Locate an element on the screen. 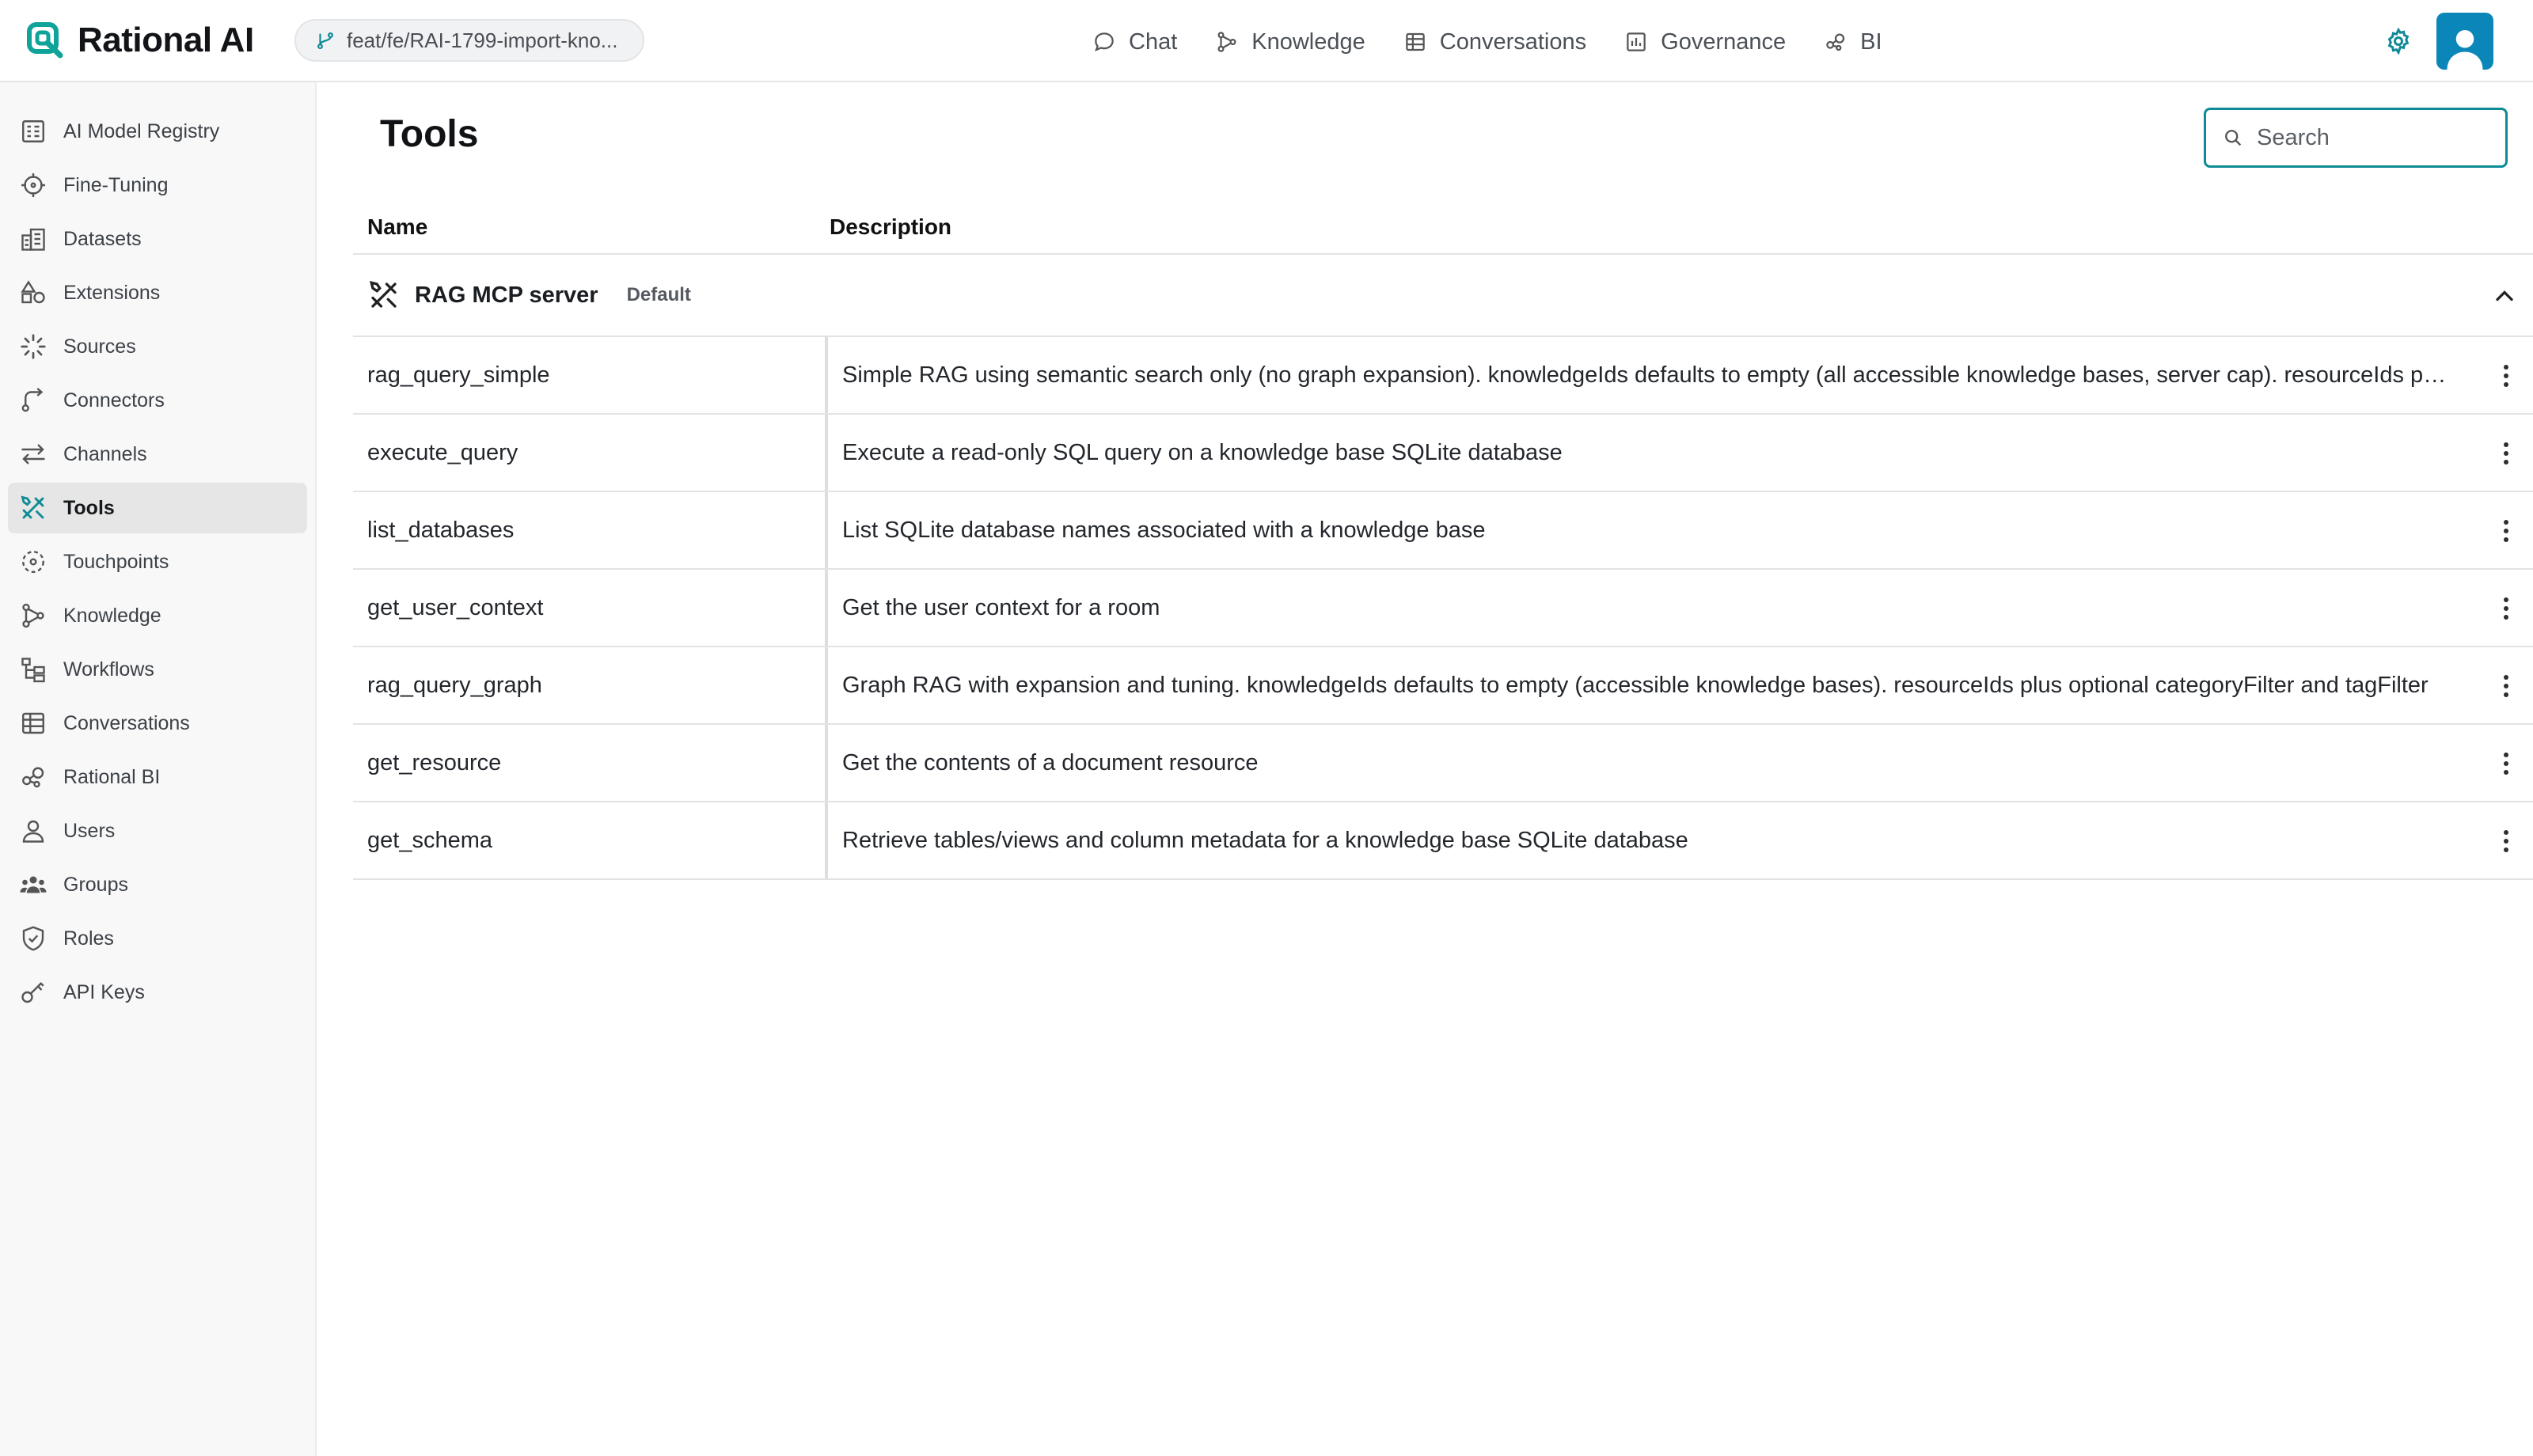 The image size is (2533, 1456). tool-name: rag_query_simple is located at coordinates (590, 375).